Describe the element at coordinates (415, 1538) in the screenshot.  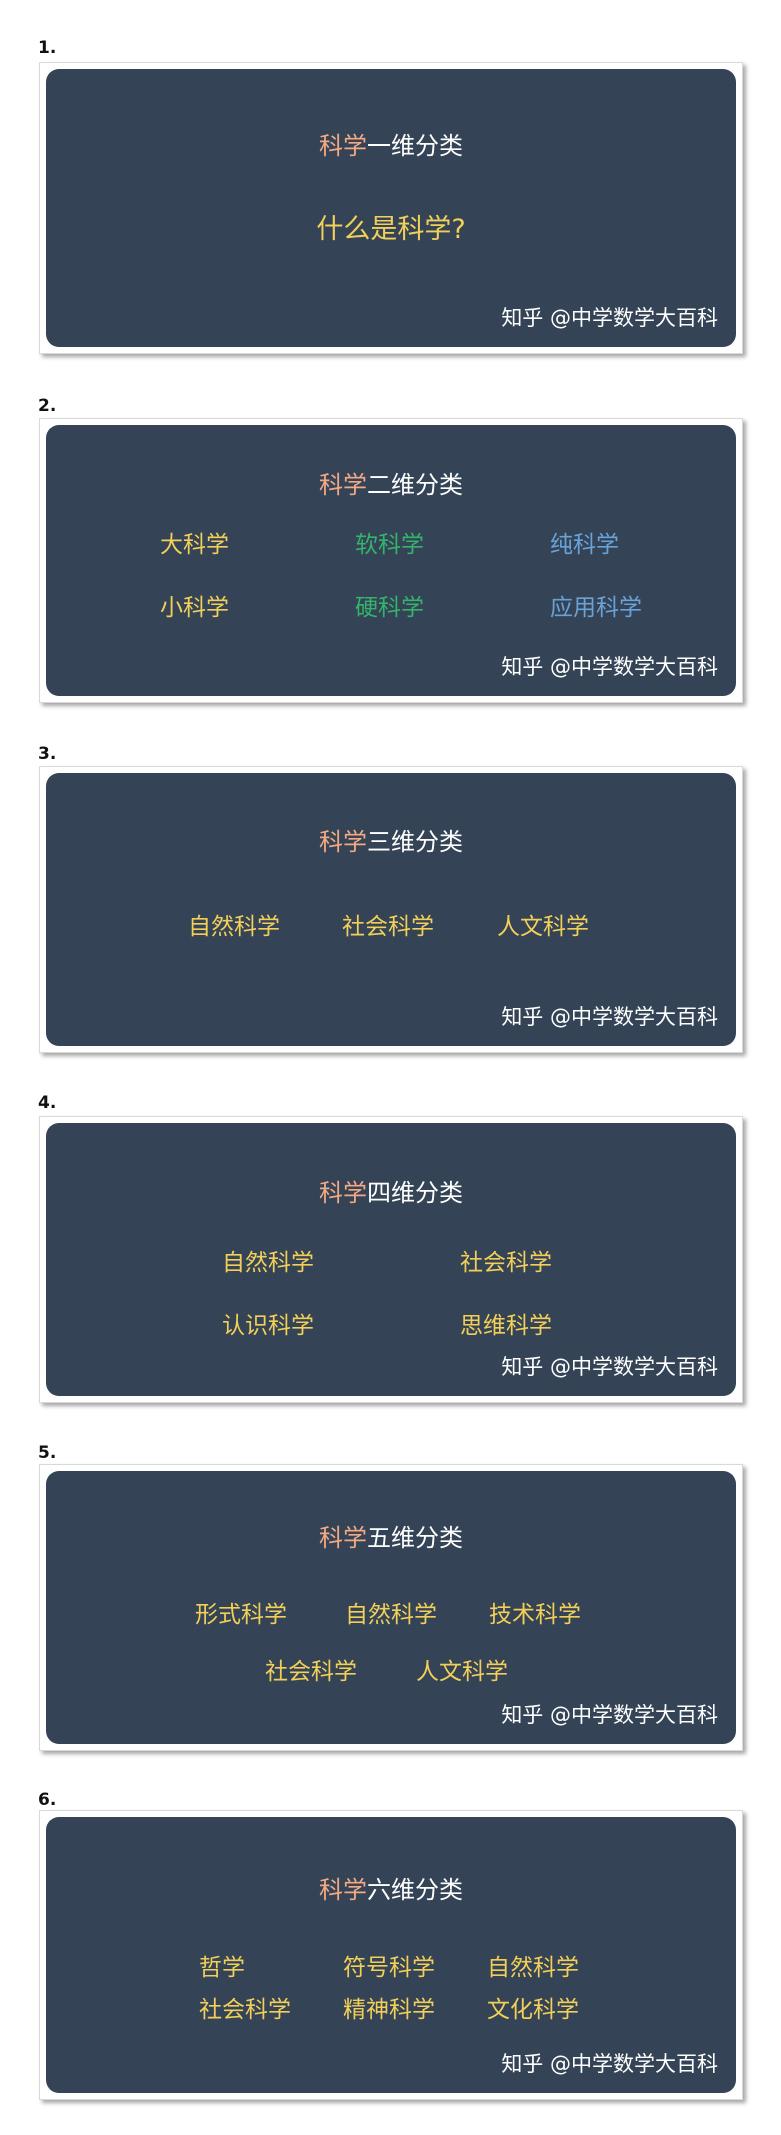
I see `title-rest: 五维分类` at that location.